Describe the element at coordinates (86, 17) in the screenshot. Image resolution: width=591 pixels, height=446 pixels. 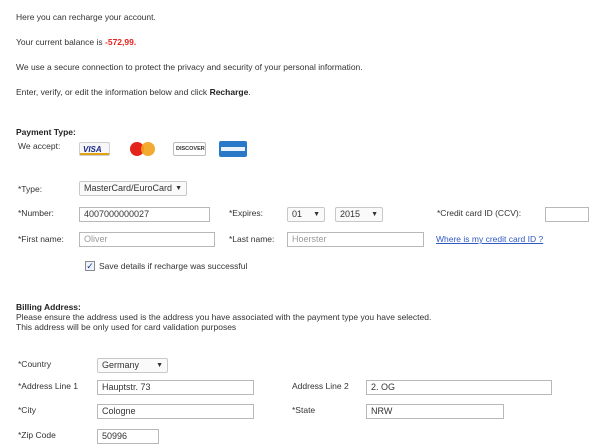
I see `intro-text: Here you can recharge your account.` at that location.